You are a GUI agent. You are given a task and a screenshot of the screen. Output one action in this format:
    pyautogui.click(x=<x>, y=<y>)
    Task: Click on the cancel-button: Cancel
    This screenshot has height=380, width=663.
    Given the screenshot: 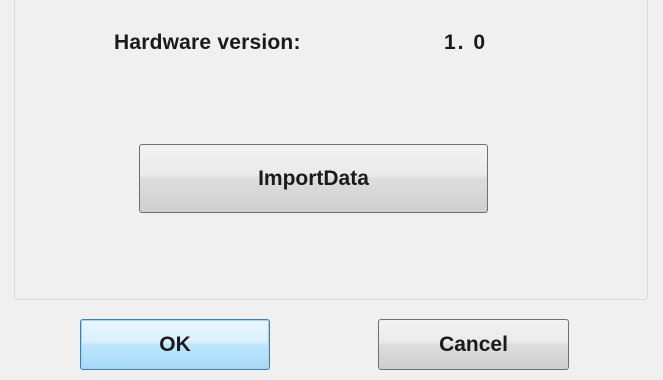 What is the action you would take?
    pyautogui.click(x=473, y=344)
    